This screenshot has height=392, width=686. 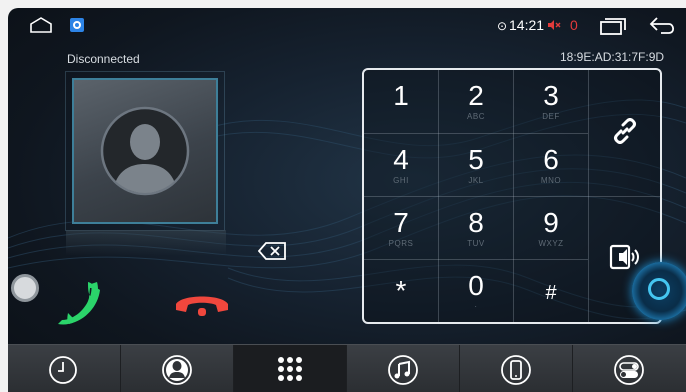 I want to click on back-icon, so click(x=663, y=26).